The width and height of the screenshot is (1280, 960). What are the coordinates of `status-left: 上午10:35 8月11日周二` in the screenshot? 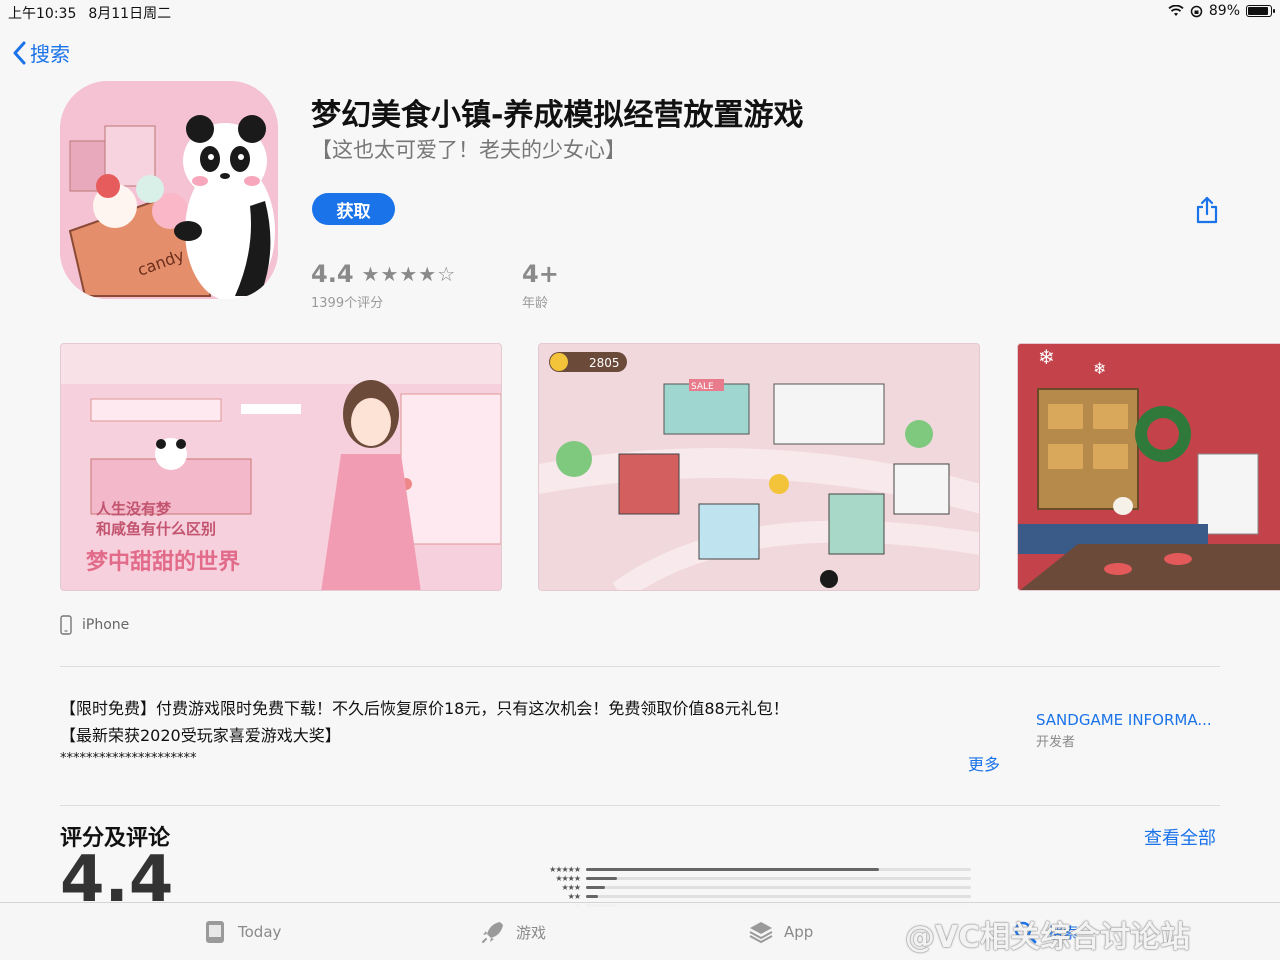 It's located at (89, 13).